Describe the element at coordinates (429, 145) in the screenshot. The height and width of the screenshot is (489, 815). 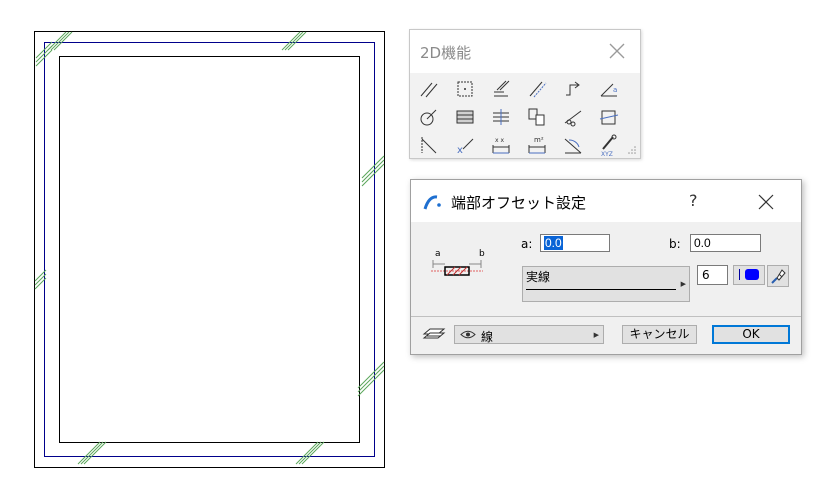
I see `diagonal-tool-icon` at that location.